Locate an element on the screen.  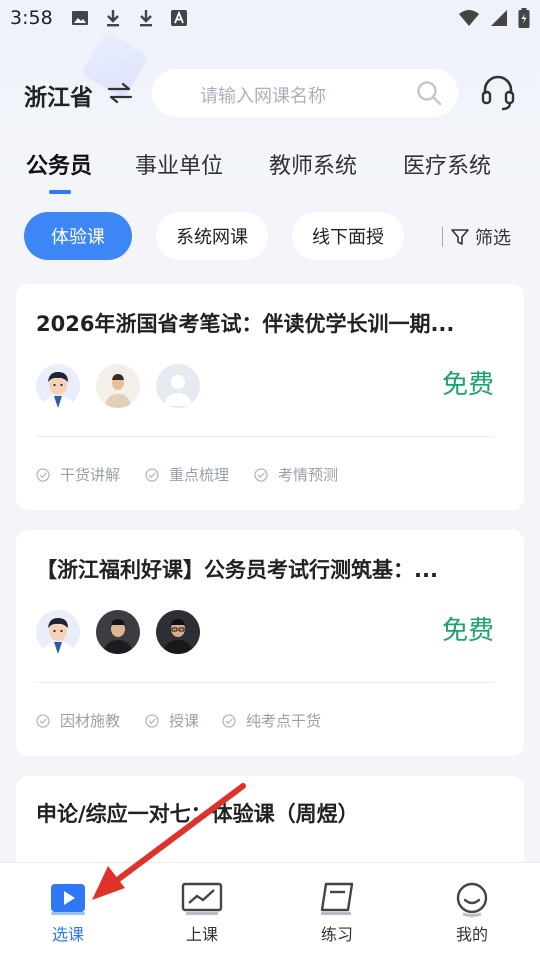
status-time: 3:58 is located at coordinates (31, 18).